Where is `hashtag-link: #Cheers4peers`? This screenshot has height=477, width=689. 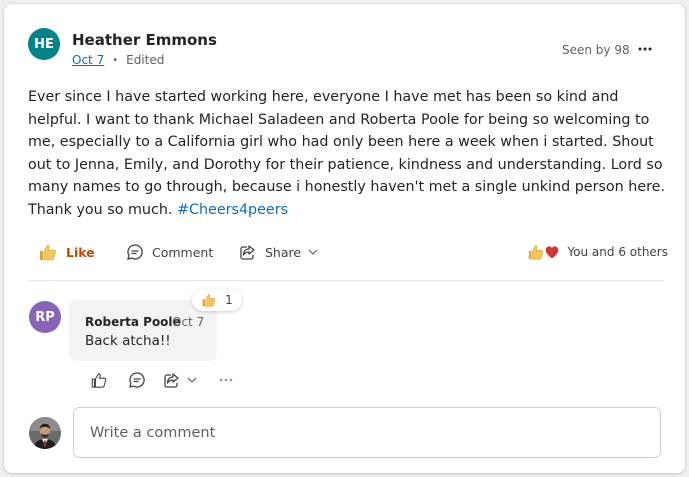 hashtag-link: #Cheers4peers is located at coordinates (232, 210).